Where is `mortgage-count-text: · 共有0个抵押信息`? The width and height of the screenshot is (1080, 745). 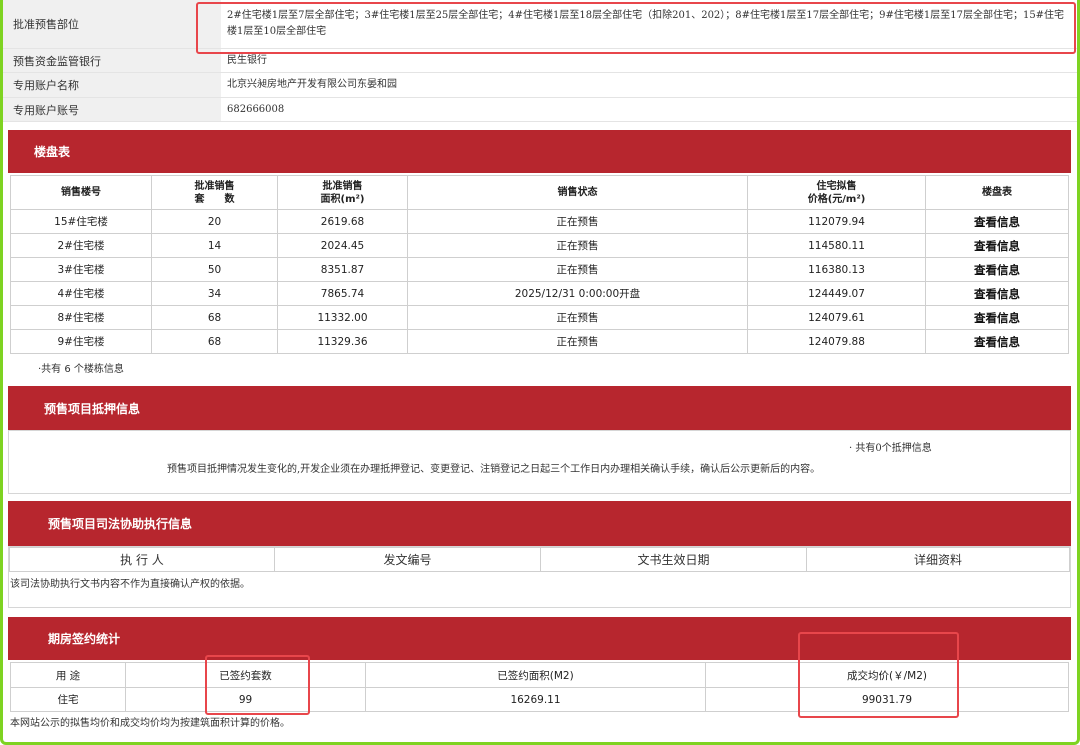
mortgage-count-text: · 共有0个抵押信息 is located at coordinates (890, 448).